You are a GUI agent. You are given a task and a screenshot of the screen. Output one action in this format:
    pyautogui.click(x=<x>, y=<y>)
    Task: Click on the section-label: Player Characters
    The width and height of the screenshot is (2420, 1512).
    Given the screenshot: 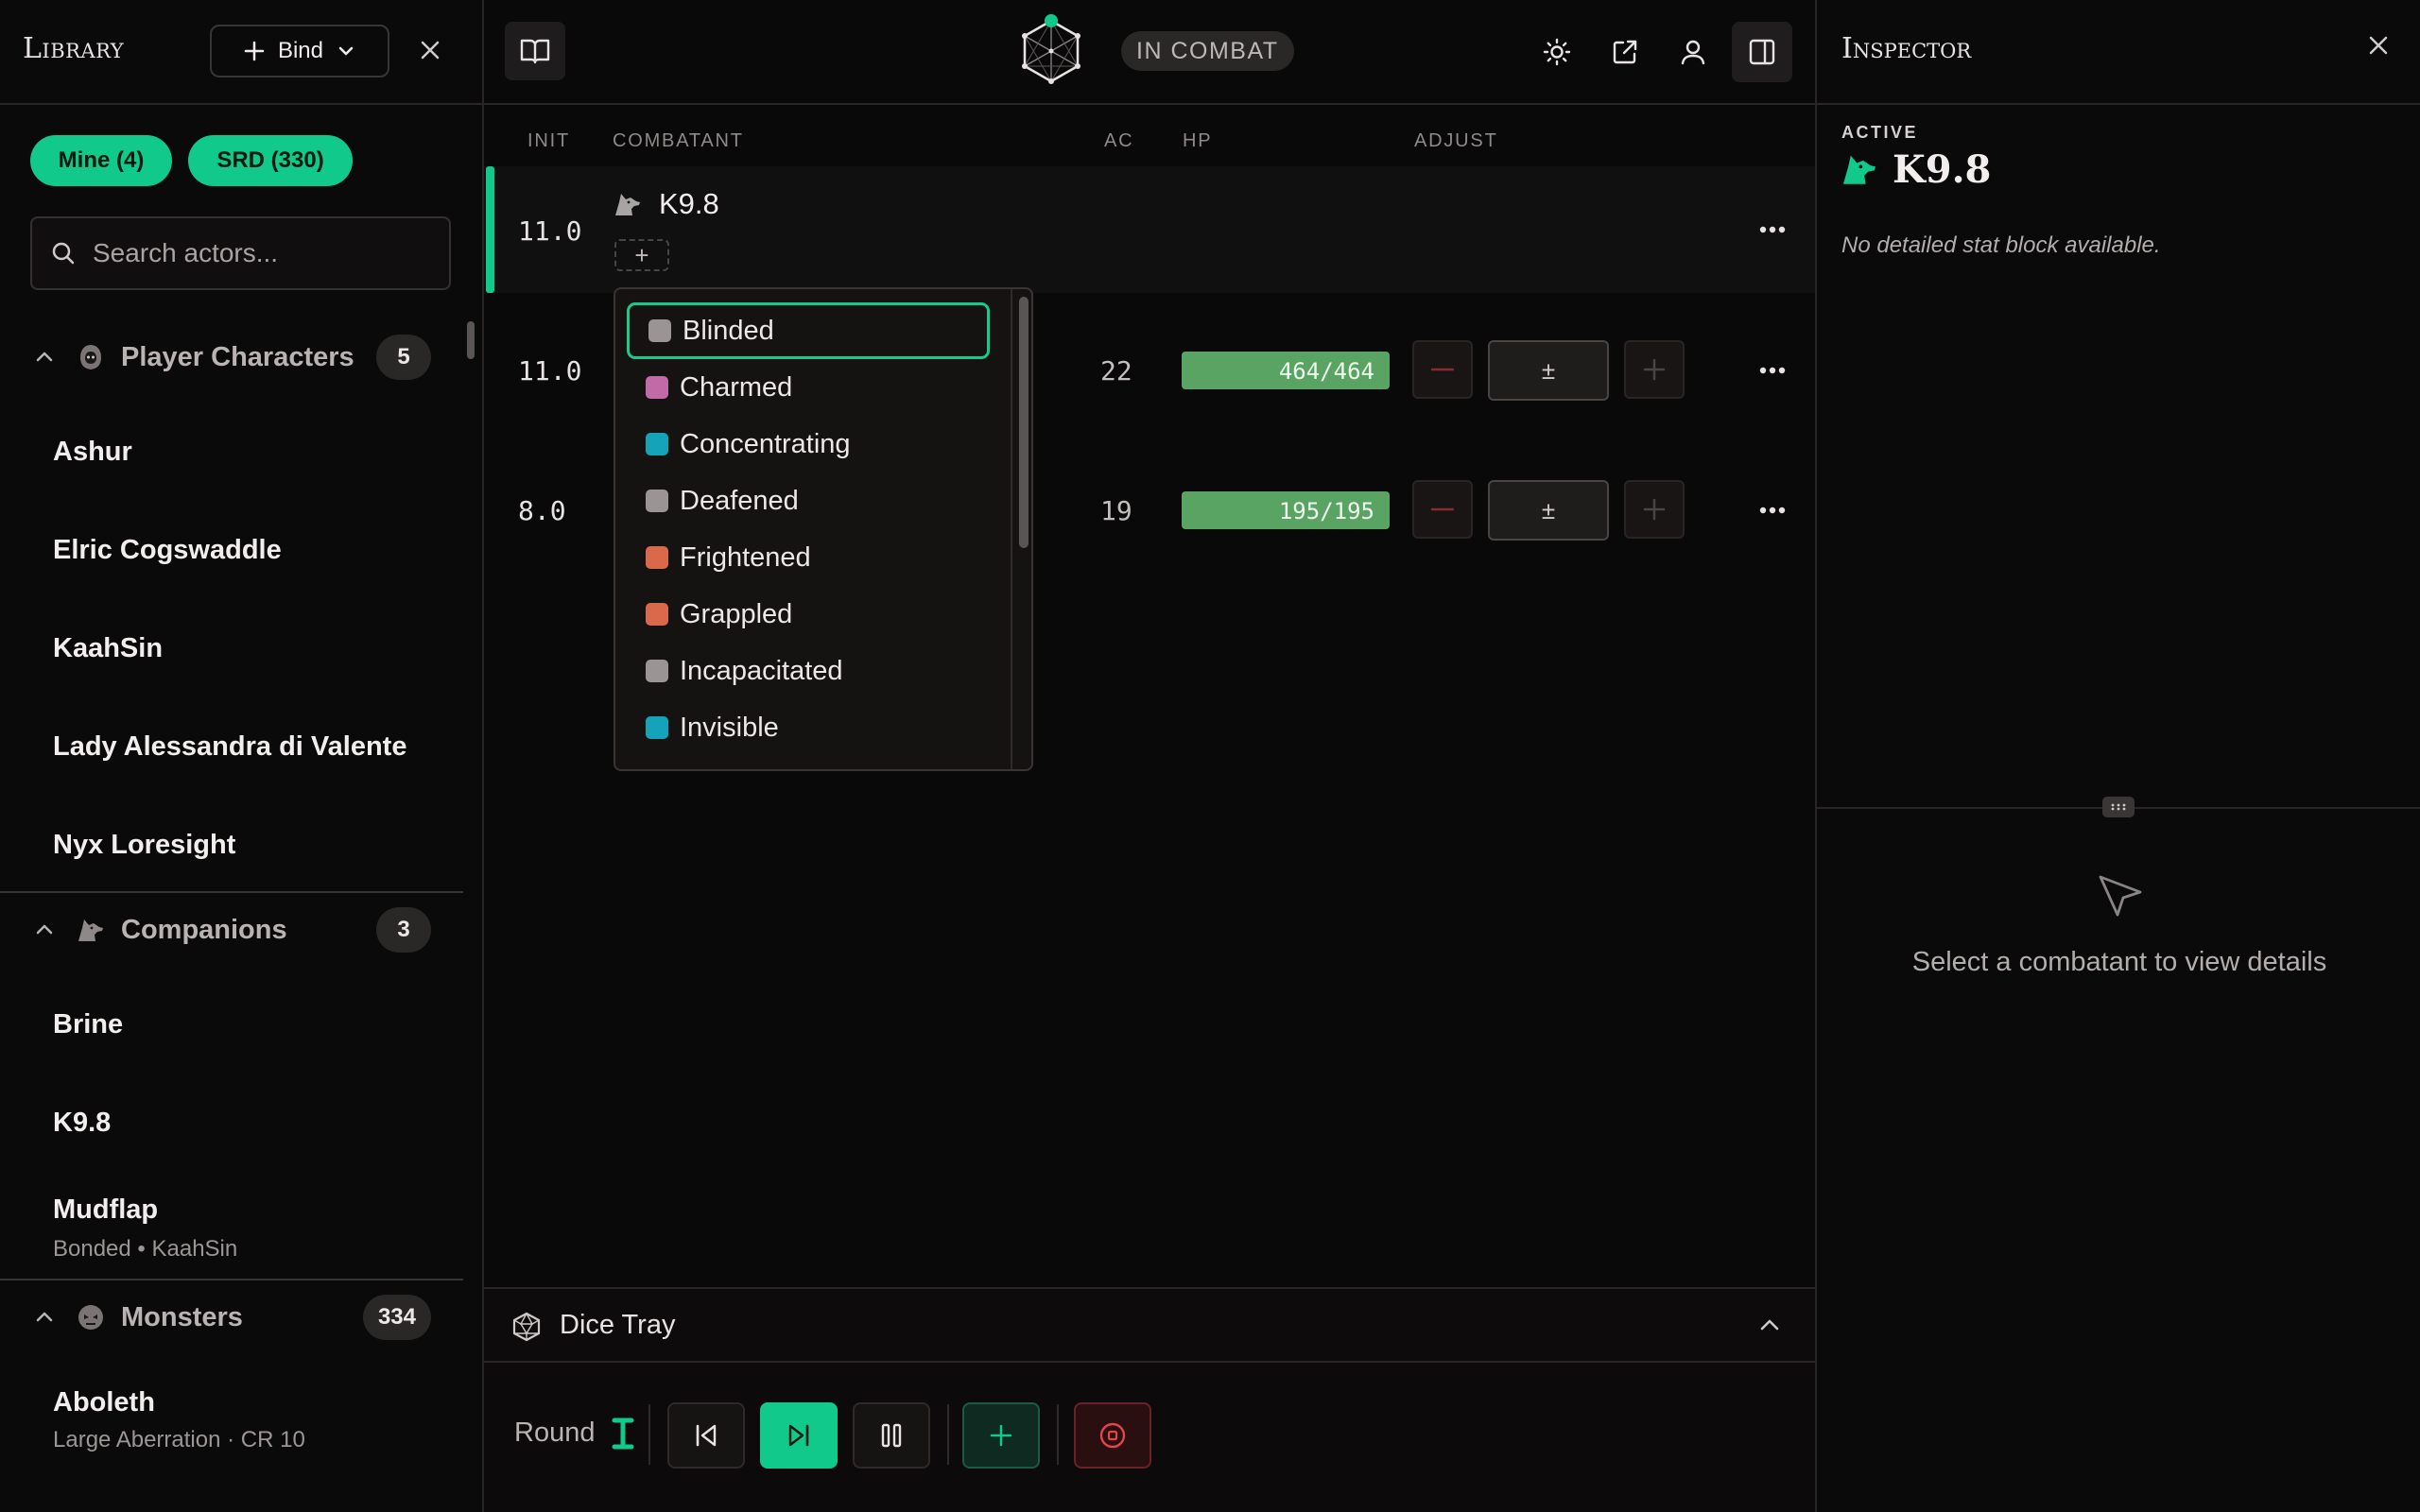 What is the action you would take?
    pyautogui.click(x=237, y=356)
    